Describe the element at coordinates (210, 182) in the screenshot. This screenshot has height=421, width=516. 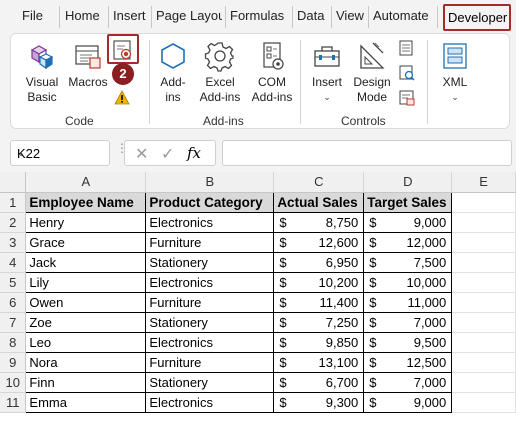
I see `column-header-b: B` at that location.